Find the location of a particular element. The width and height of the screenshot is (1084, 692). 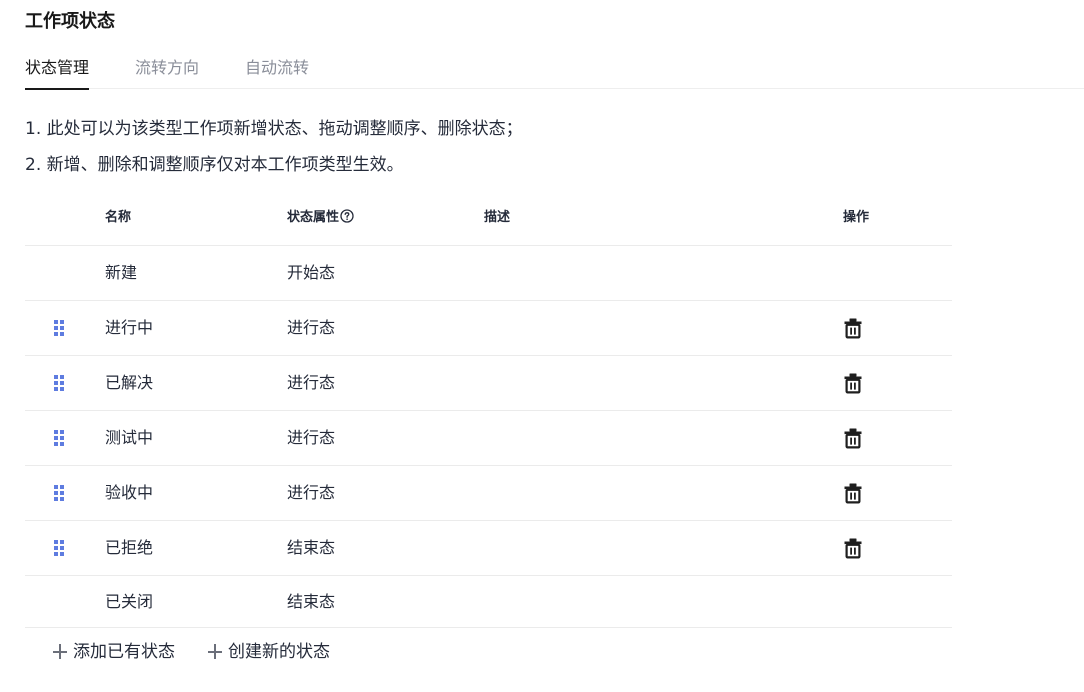

status-name: 新建 is located at coordinates (121, 272).